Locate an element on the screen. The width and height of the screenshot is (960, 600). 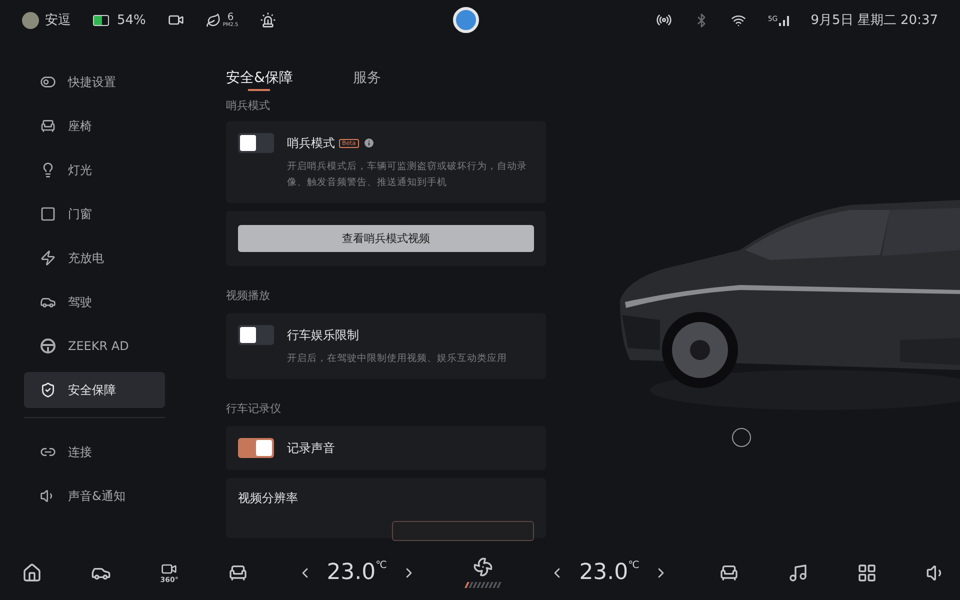
sidebar-item: 驾驶 is located at coordinates (94, 302).